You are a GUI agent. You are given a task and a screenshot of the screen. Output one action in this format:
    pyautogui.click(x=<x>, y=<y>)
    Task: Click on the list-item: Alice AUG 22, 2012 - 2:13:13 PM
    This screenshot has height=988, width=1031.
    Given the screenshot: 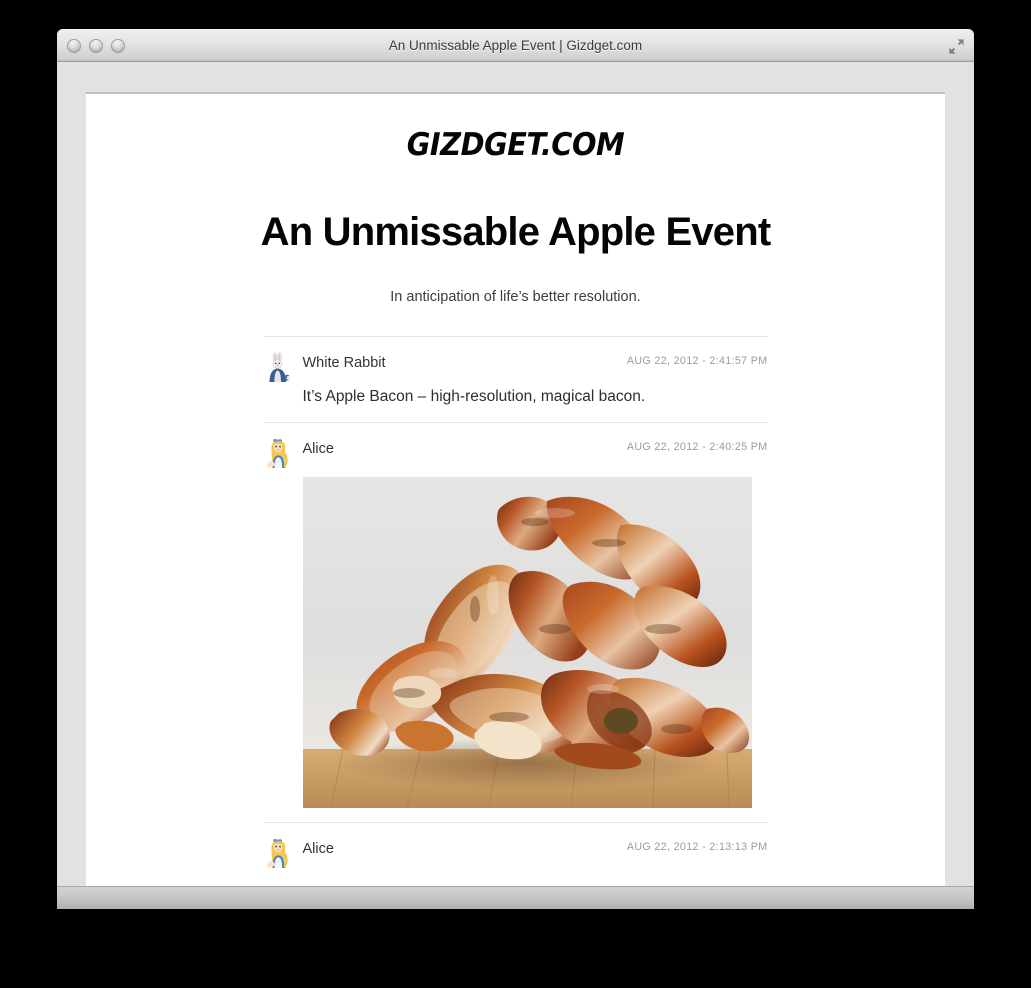 What is the action you would take?
    pyautogui.click(x=515, y=857)
    